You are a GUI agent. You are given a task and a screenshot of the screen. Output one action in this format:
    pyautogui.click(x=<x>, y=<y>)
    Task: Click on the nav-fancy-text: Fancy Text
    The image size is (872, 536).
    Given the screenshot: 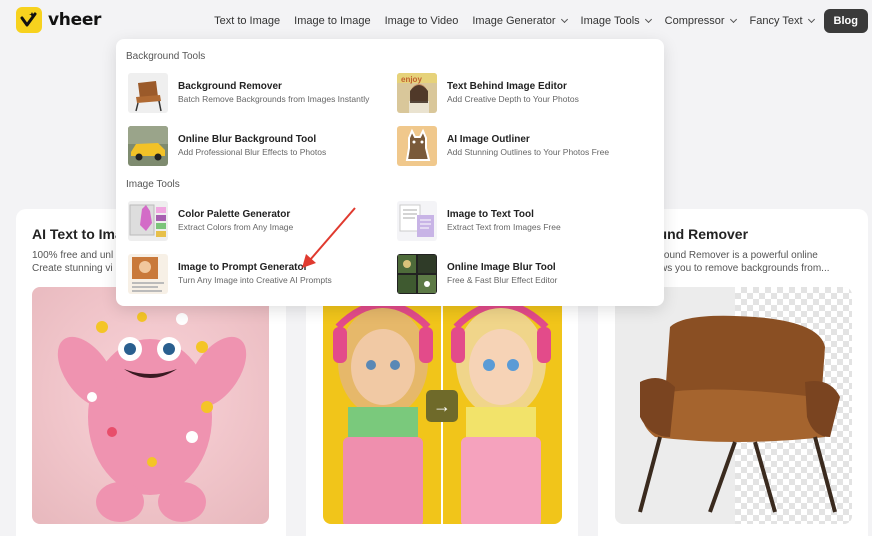 What is the action you would take?
    pyautogui.click(x=782, y=21)
    